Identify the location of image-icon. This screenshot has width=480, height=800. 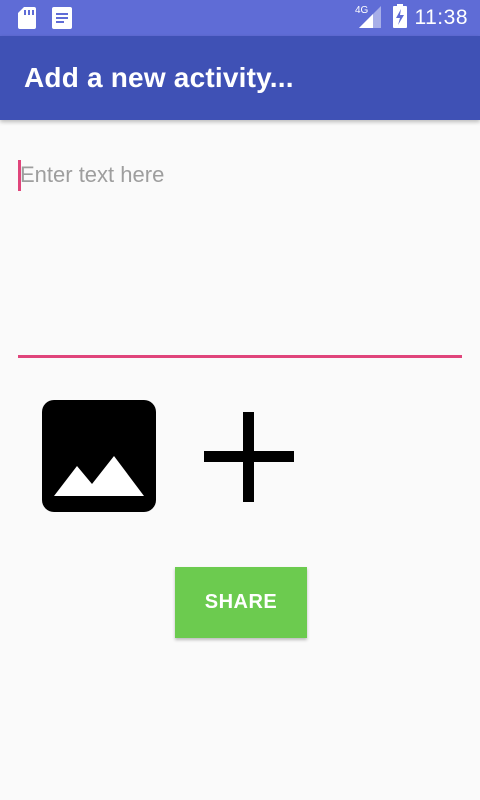
(99, 456).